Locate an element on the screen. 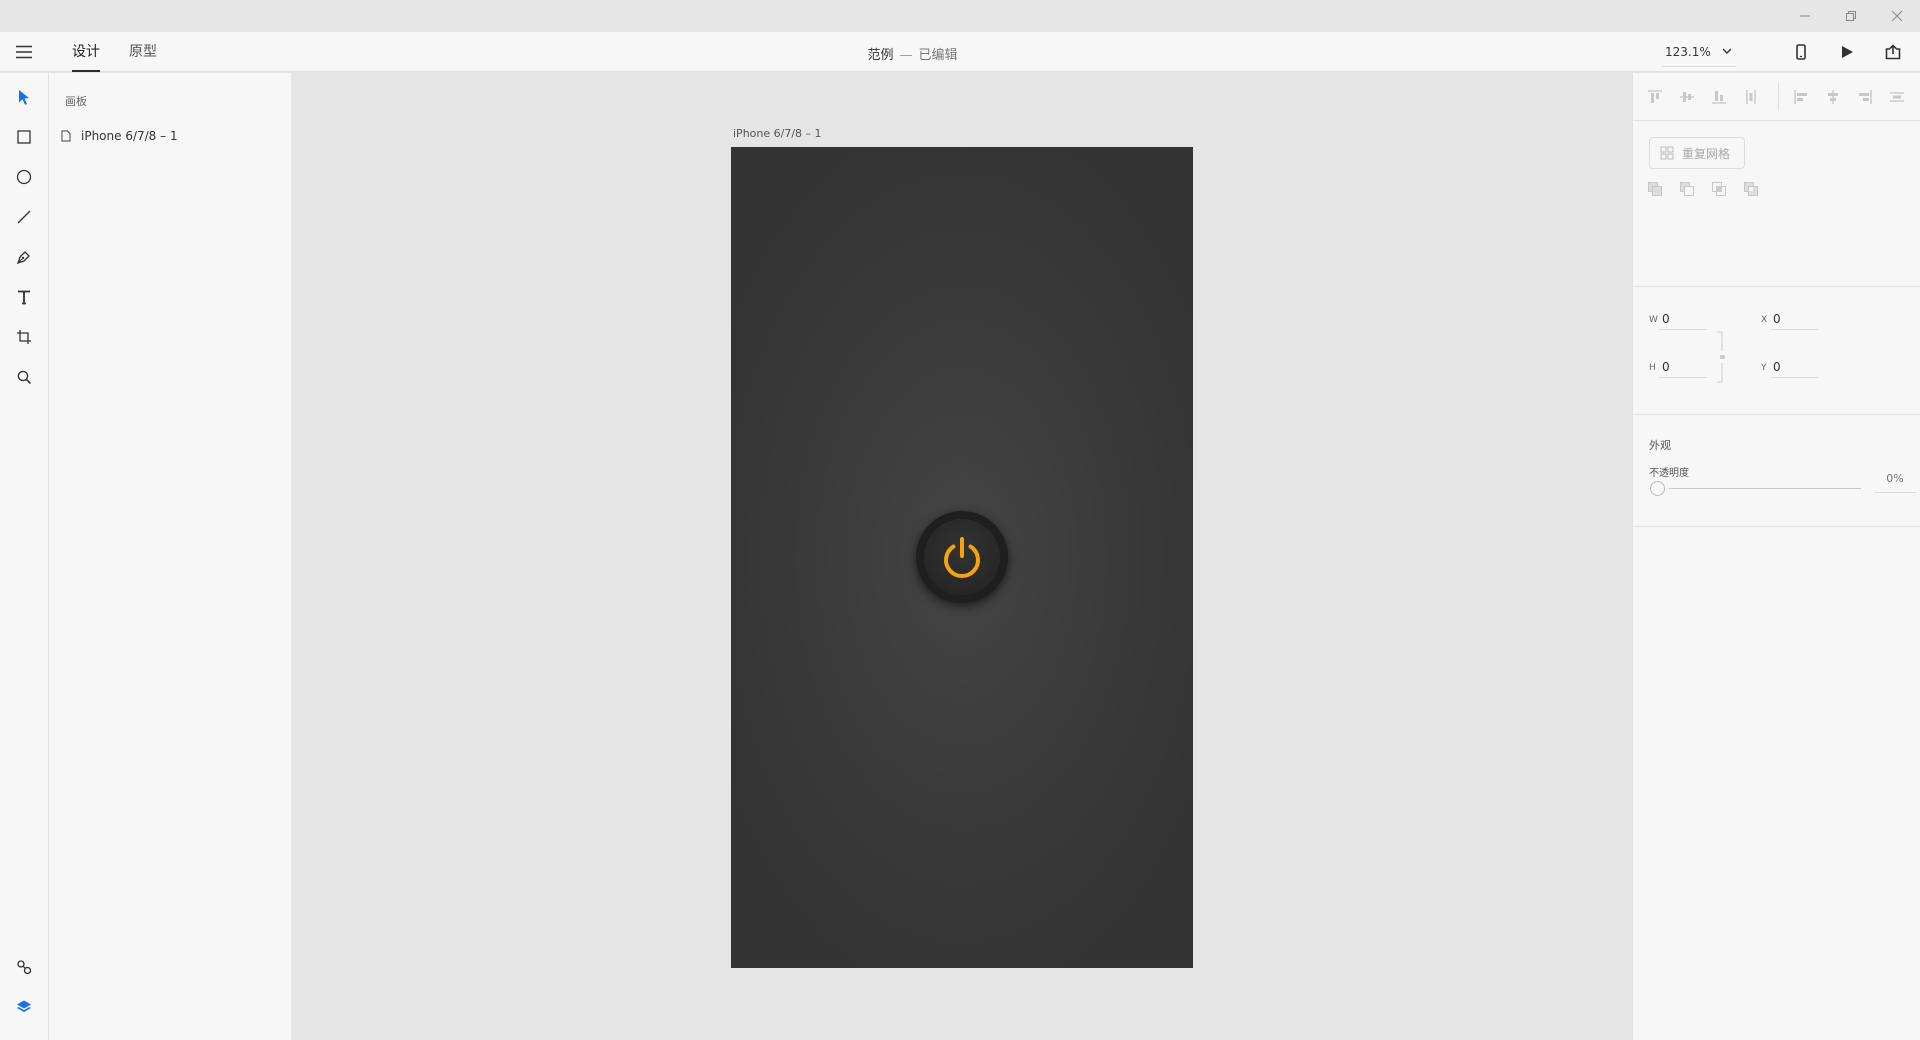 This screenshot has height=1040, width=1920. rectangle-tool is located at coordinates (24, 137).